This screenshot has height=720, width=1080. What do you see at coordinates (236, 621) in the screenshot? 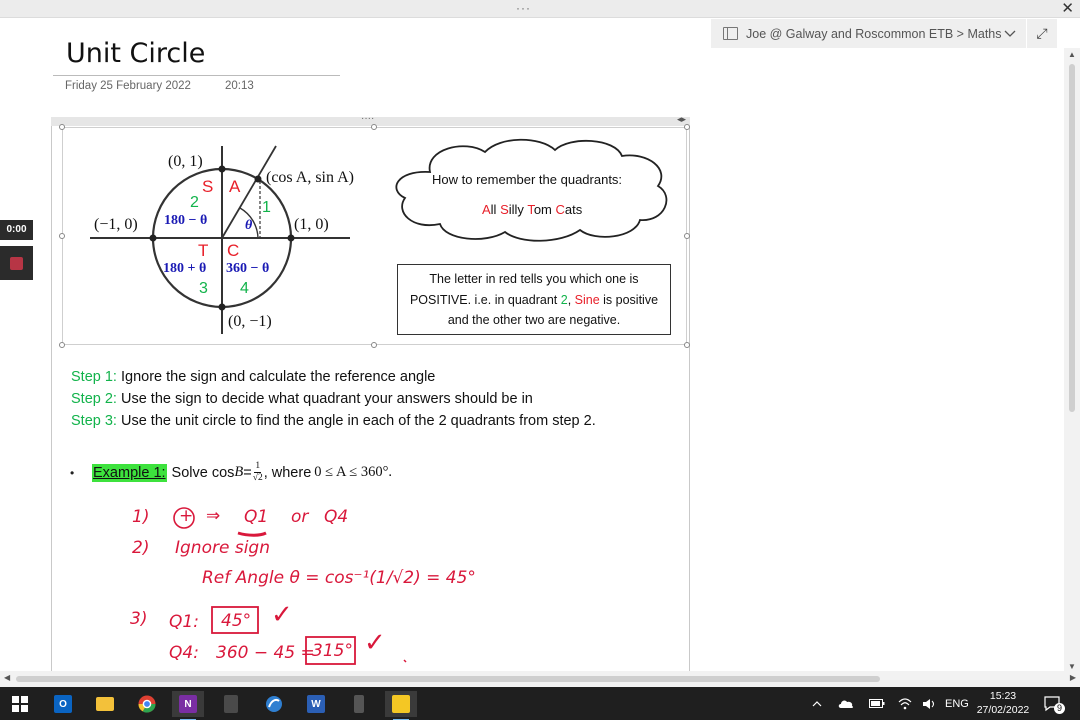
I see `ink-answer-45: 45°` at bounding box center [236, 621].